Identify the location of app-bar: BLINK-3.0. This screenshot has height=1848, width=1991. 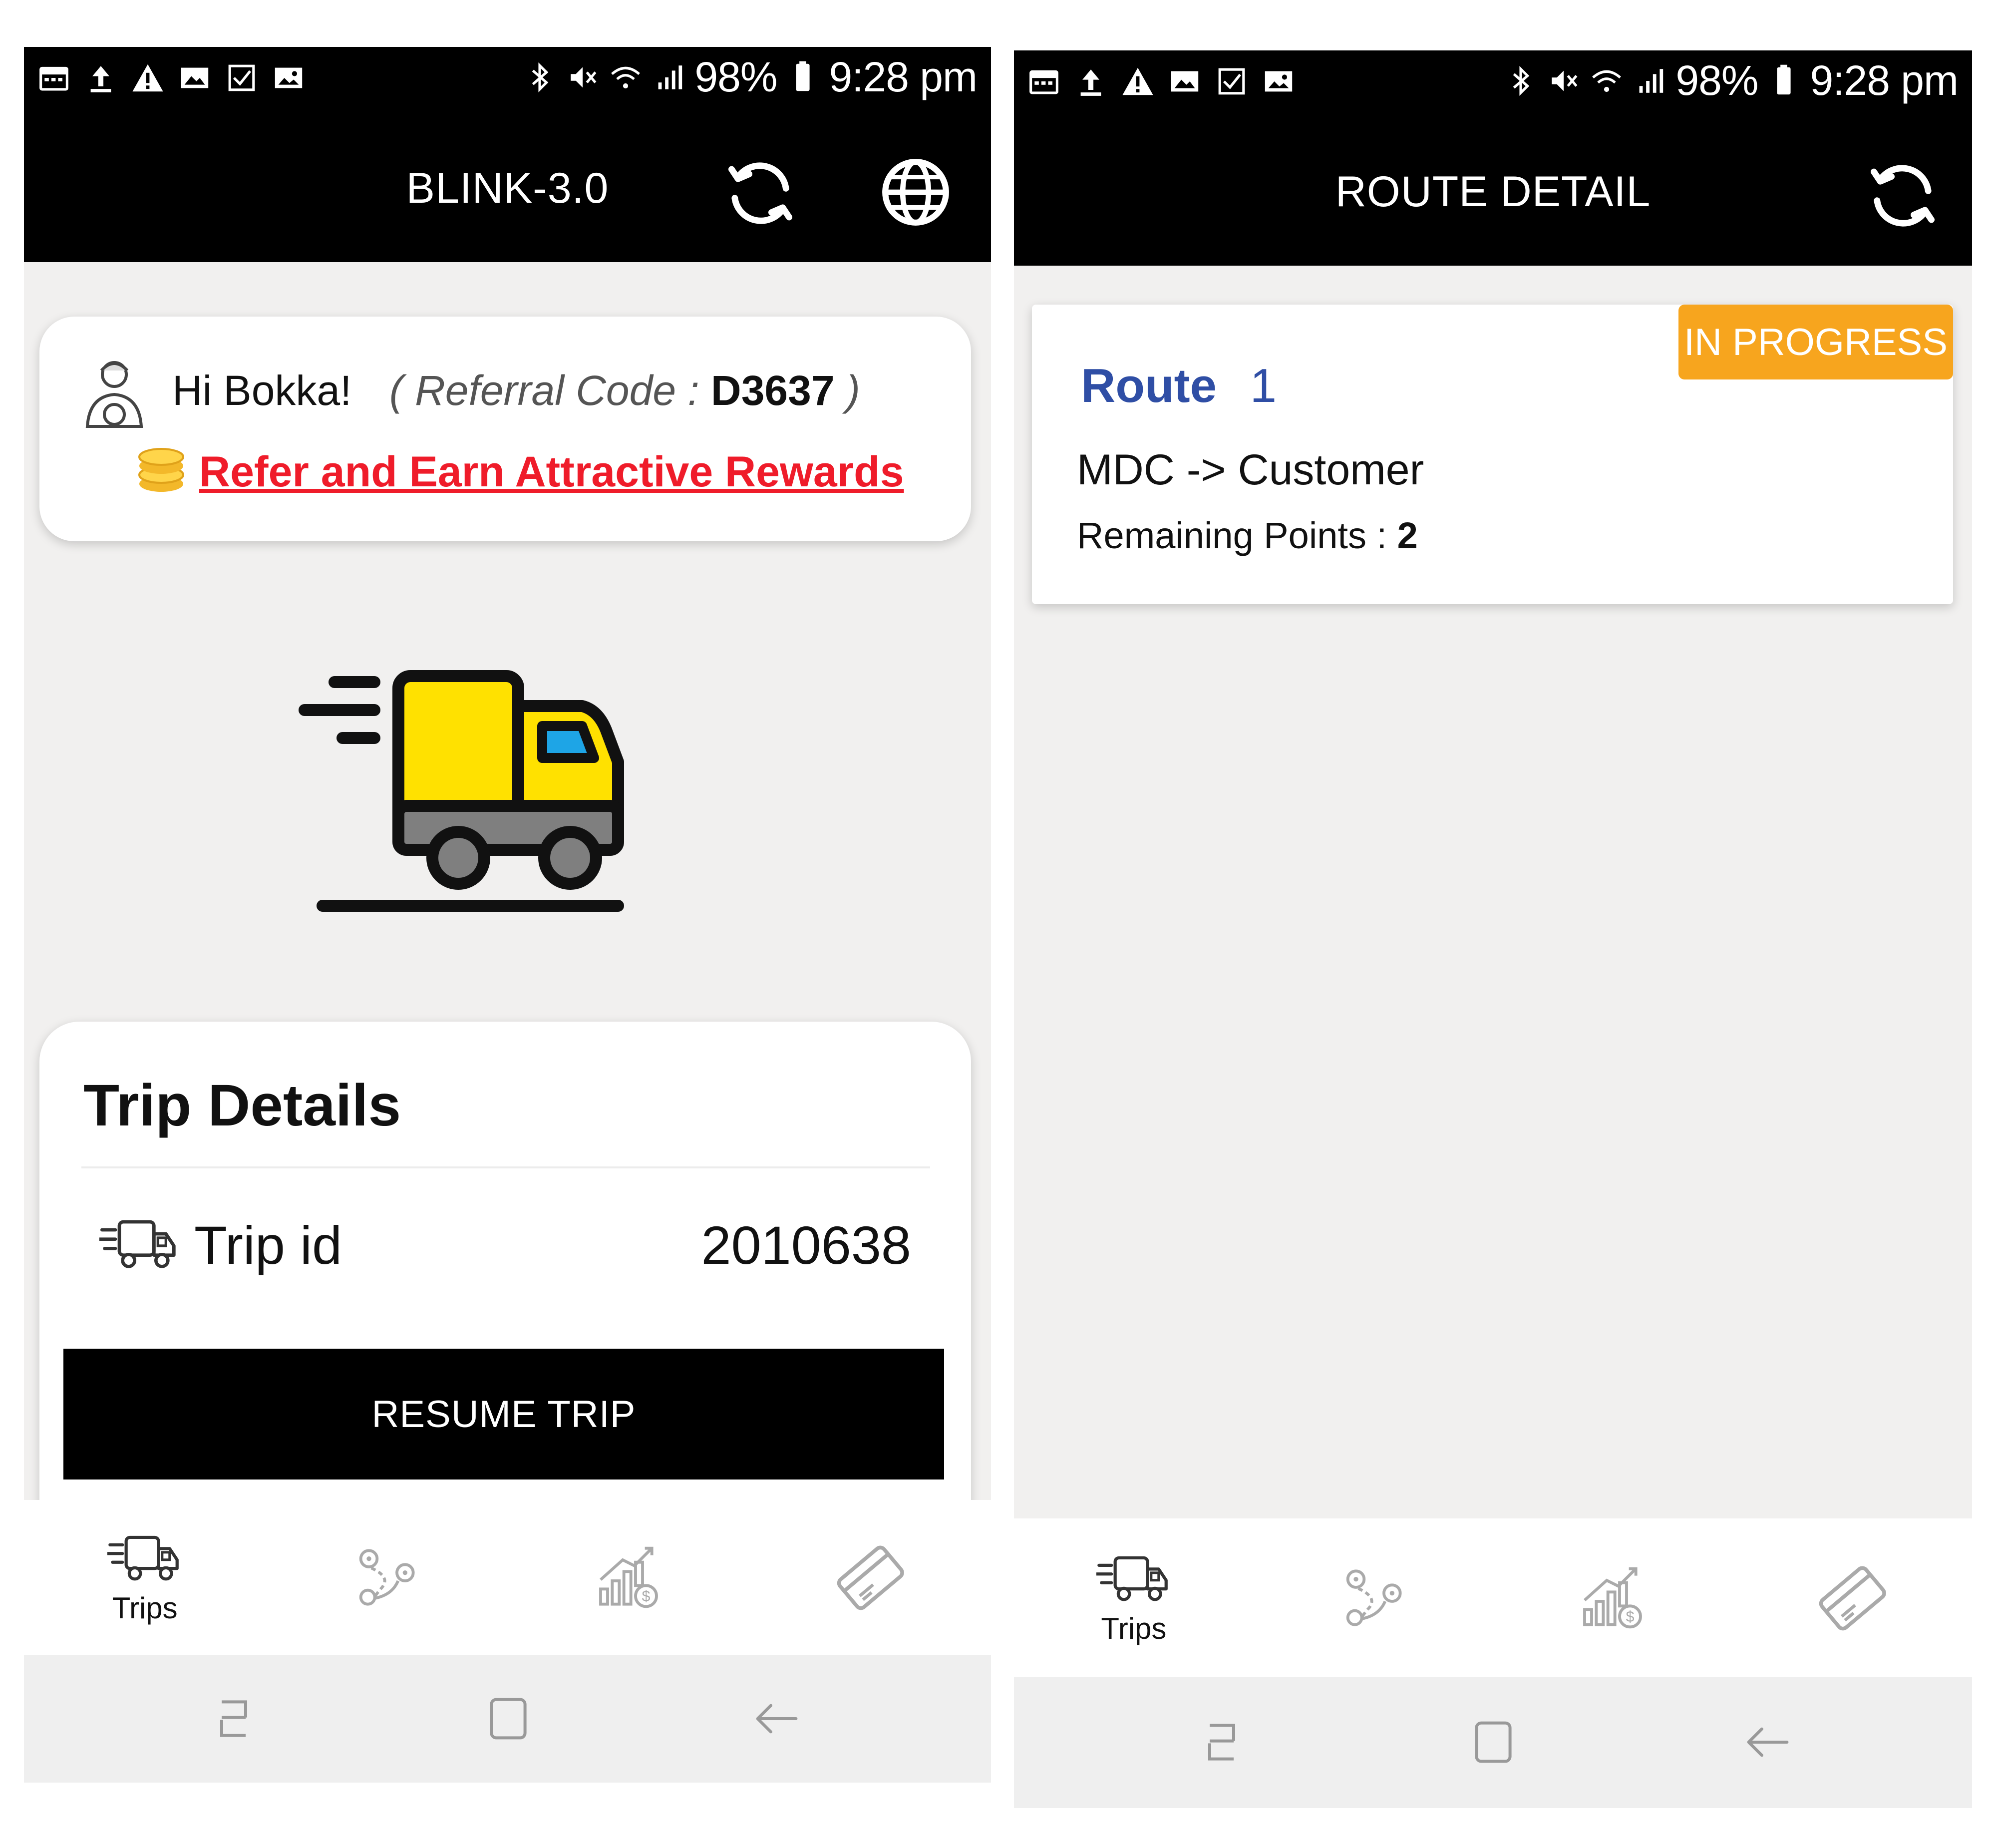
(507, 188).